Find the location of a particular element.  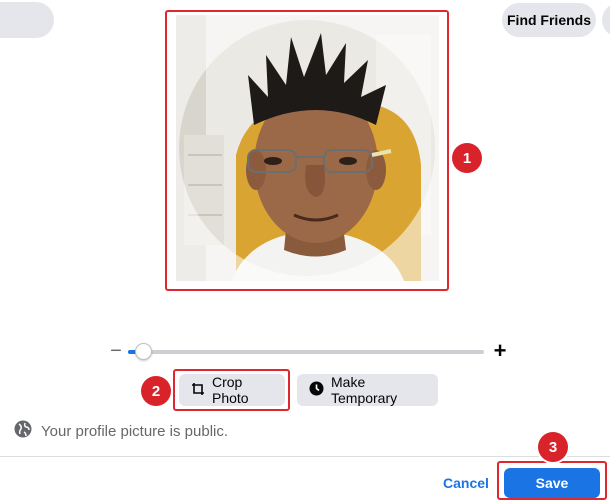

crop-photo-label: Crop Photo is located at coordinates (230, 390).